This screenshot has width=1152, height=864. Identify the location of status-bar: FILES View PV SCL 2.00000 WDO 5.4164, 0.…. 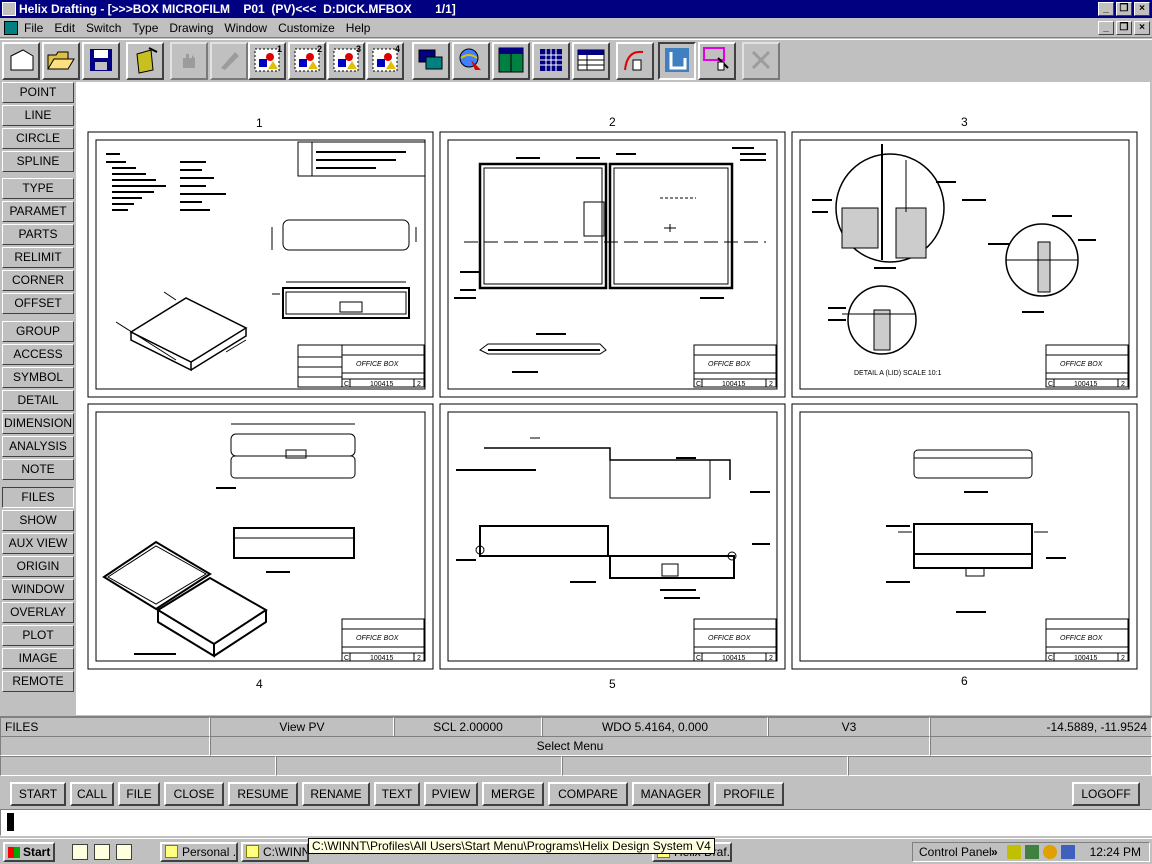
(576, 726).